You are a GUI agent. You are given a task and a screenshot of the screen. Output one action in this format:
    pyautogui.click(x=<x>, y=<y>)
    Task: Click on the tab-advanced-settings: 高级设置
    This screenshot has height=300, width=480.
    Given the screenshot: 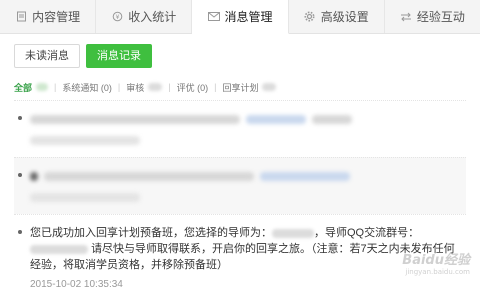 What is the action you would take?
    pyautogui.click(x=337, y=16)
    